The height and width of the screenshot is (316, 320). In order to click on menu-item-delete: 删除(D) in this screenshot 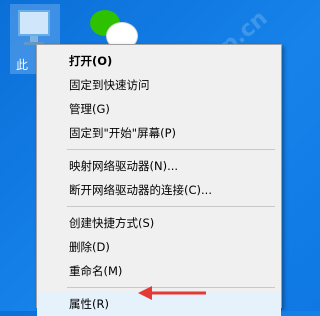, I will do `click(159, 247)`.